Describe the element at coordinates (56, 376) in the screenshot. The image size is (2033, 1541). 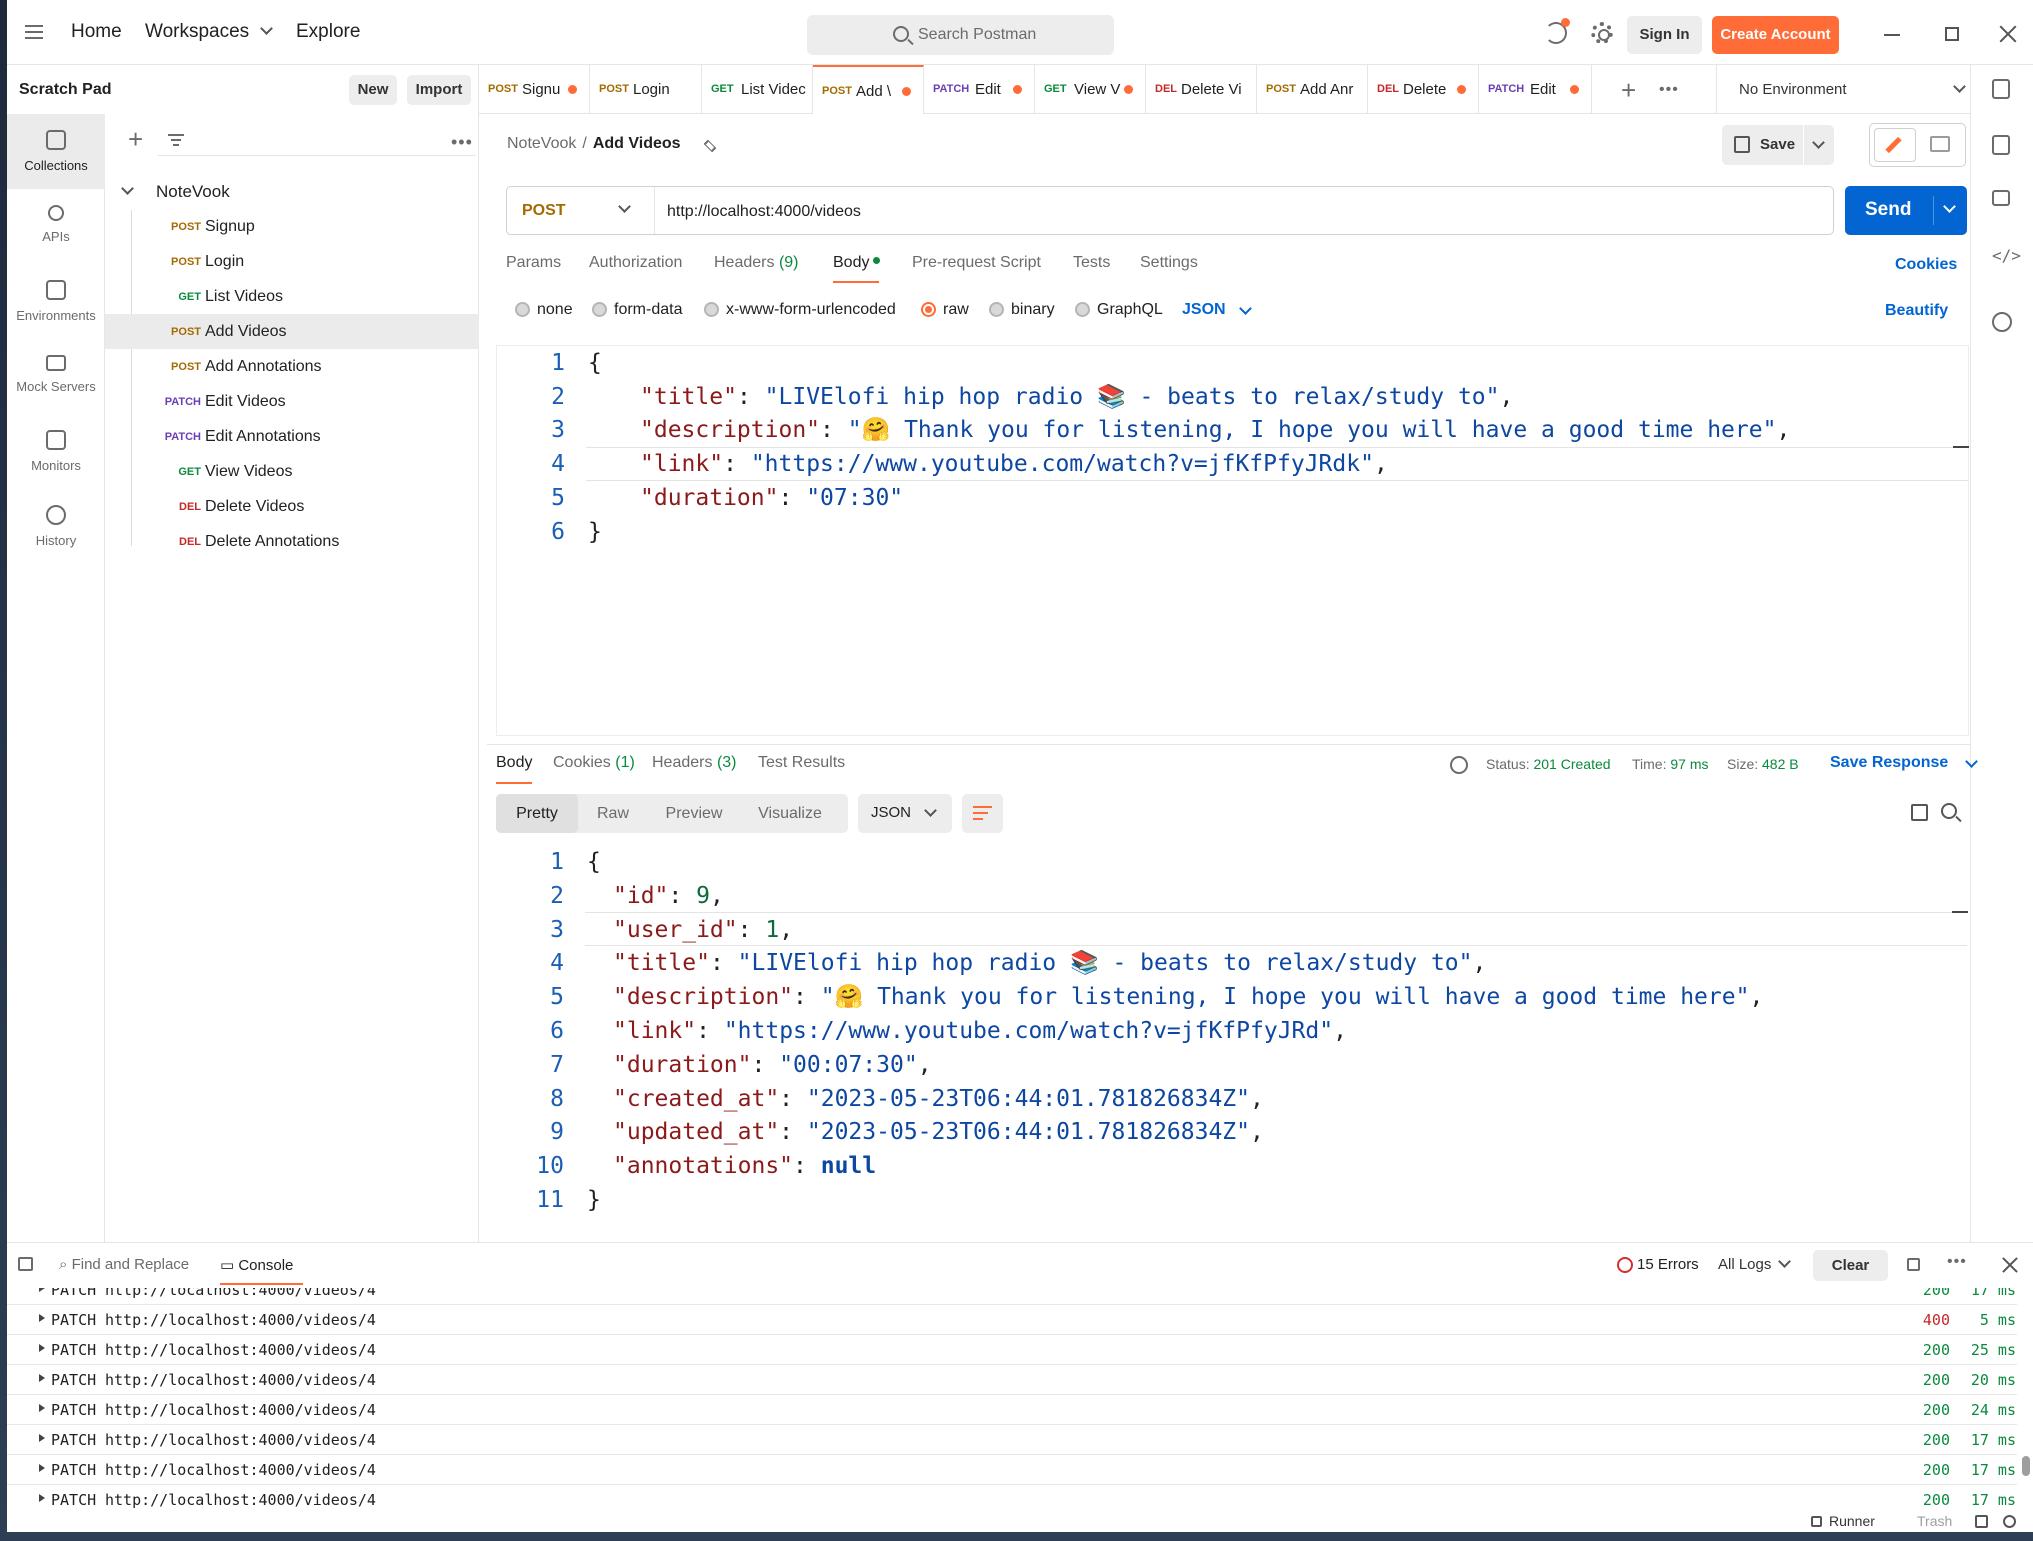
I see `rail-mock-servers: Mock Servers` at that location.